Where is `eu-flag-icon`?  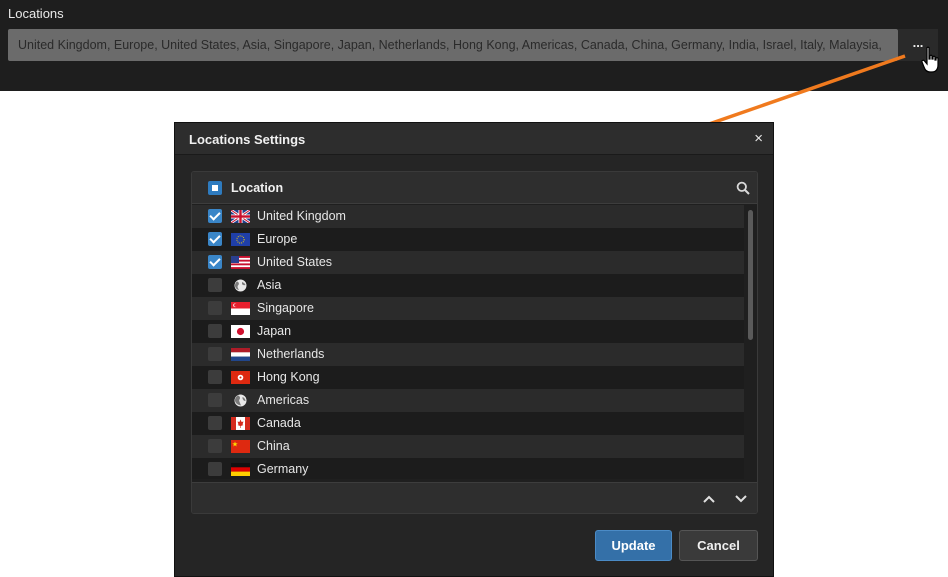 eu-flag-icon is located at coordinates (240, 239).